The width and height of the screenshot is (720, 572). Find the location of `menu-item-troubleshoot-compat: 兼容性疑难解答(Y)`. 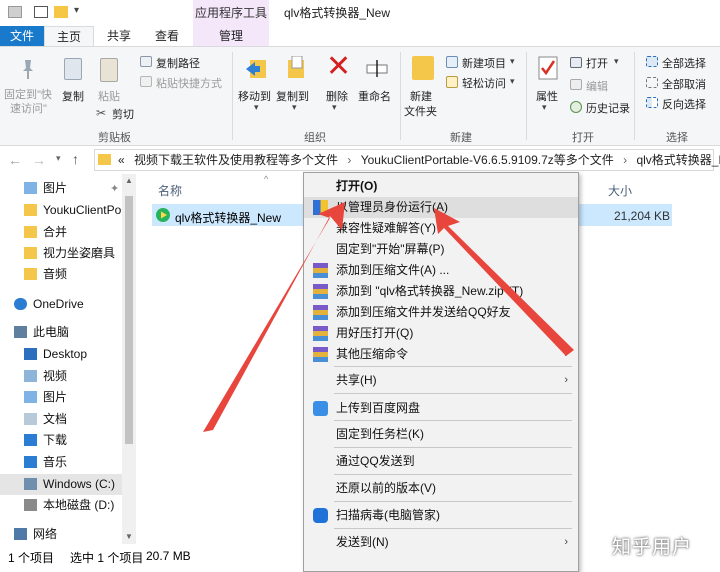

menu-item-troubleshoot-compat: 兼容性疑难解答(Y) is located at coordinates (441, 228).